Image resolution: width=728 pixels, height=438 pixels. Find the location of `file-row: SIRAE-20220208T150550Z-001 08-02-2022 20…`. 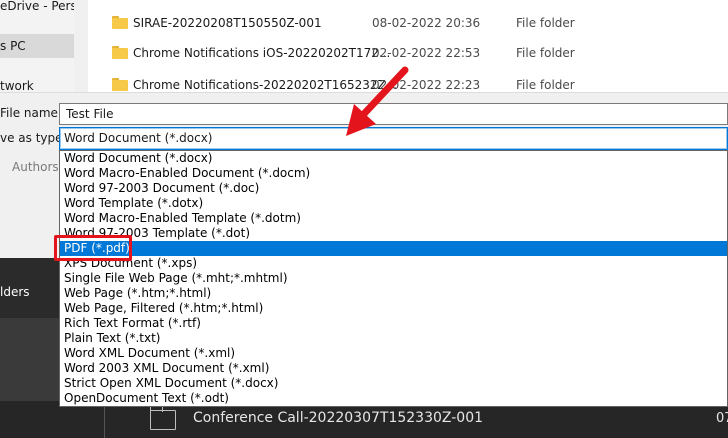

file-row: SIRAE-20220208T150550Z-001 08-02-2022 20… is located at coordinates (408, 23).